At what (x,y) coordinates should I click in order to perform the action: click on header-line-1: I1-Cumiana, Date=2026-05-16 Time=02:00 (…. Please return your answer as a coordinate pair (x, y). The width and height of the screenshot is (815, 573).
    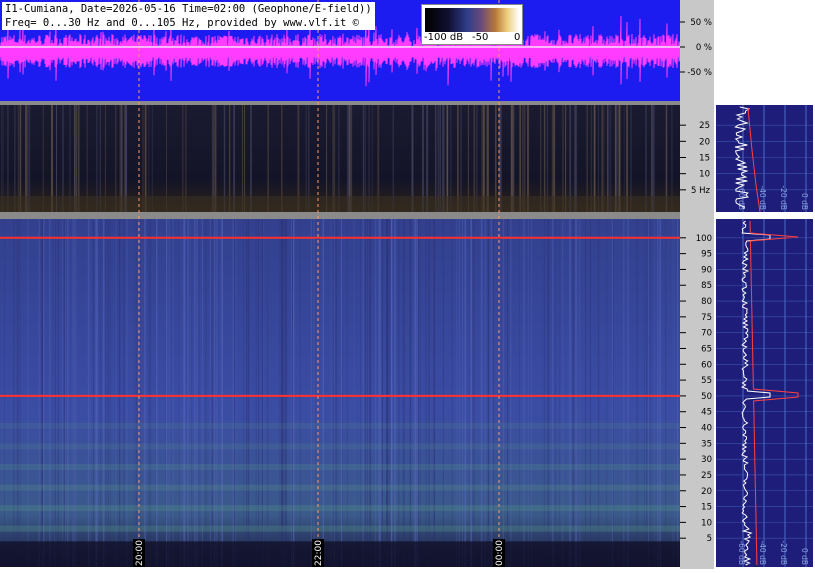
    Looking at the image, I should click on (188, 9).